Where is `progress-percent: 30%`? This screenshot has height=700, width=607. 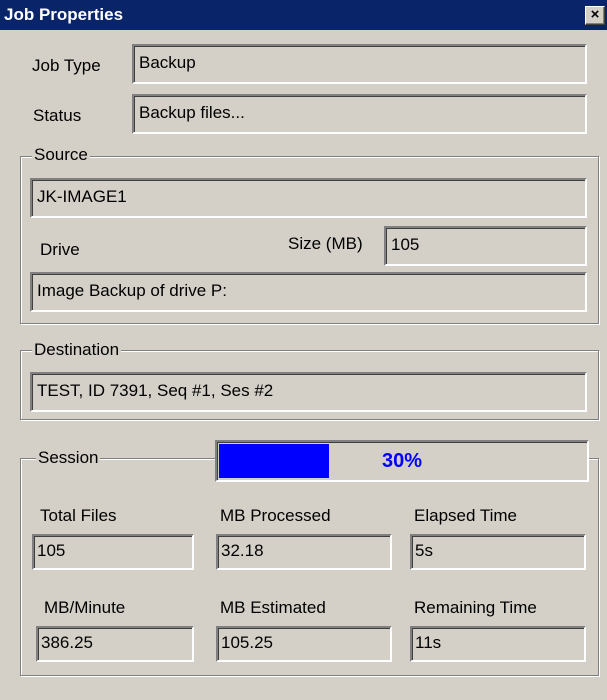
progress-percent: 30% is located at coordinates (402, 461).